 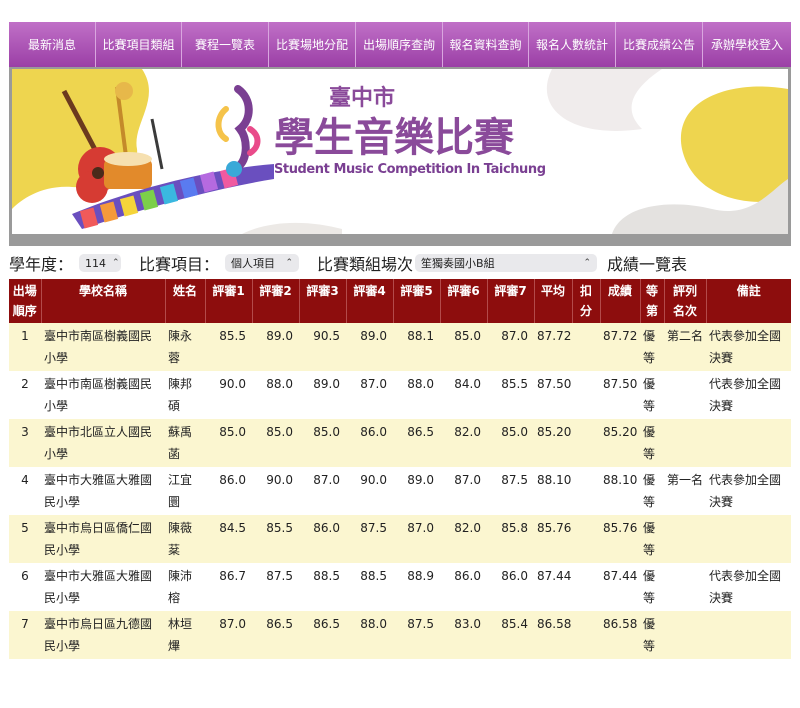 What do you see at coordinates (416, 587) in the screenshot?
I see `cell-judge5: 88.9` at bounding box center [416, 587].